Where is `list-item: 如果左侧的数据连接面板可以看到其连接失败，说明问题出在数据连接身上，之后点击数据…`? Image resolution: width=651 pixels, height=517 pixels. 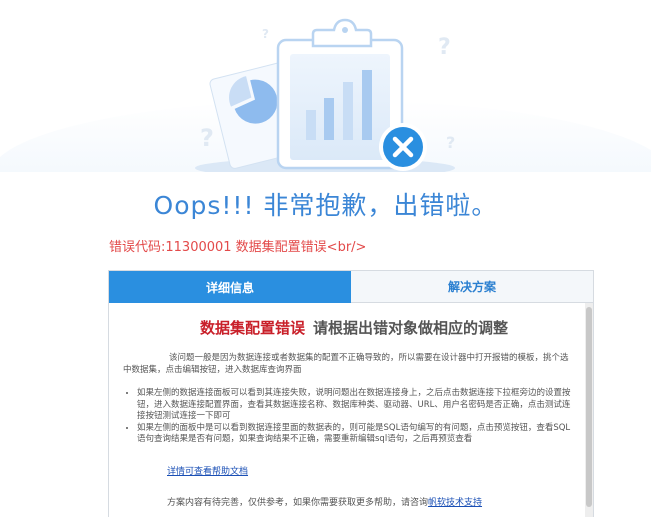 list-item: 如果左侧的数据连接面板可以看到其连接失败，说明问题出在数据连接身上，之后点击数据… is located at coordinates (356, 405).